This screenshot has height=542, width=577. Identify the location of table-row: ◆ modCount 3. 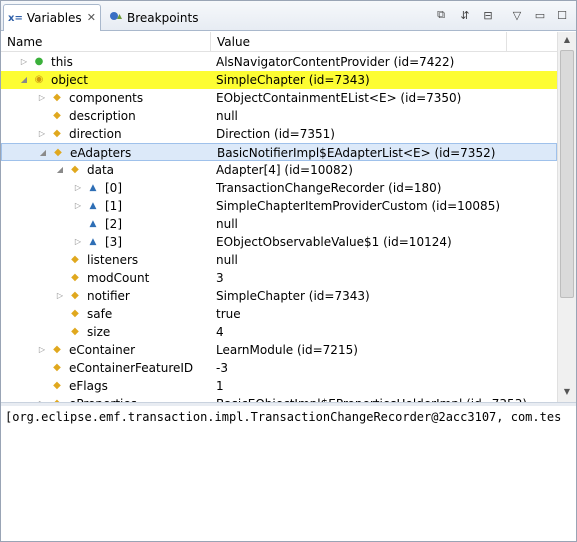
(279, 278).